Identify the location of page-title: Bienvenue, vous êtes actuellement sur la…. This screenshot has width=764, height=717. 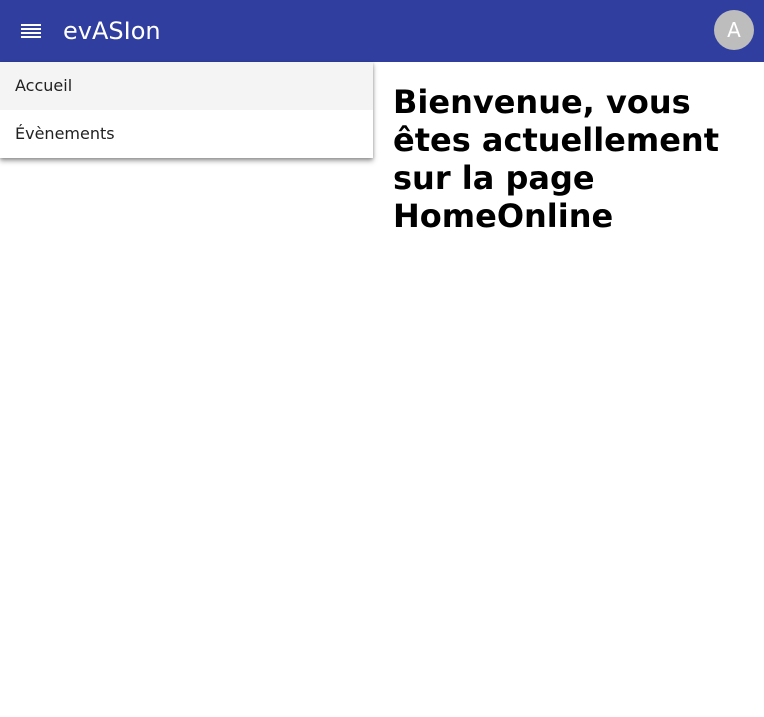
(556, 159).